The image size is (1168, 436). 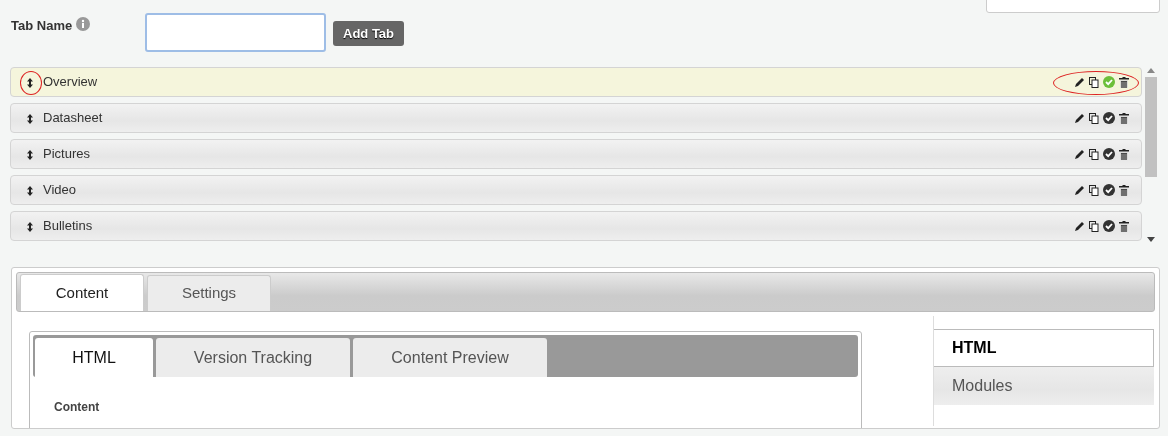 What do you see at coordinates (576, 190) in the screenshot?
I see `tab-row: Video` at bounding box center [576, 190].